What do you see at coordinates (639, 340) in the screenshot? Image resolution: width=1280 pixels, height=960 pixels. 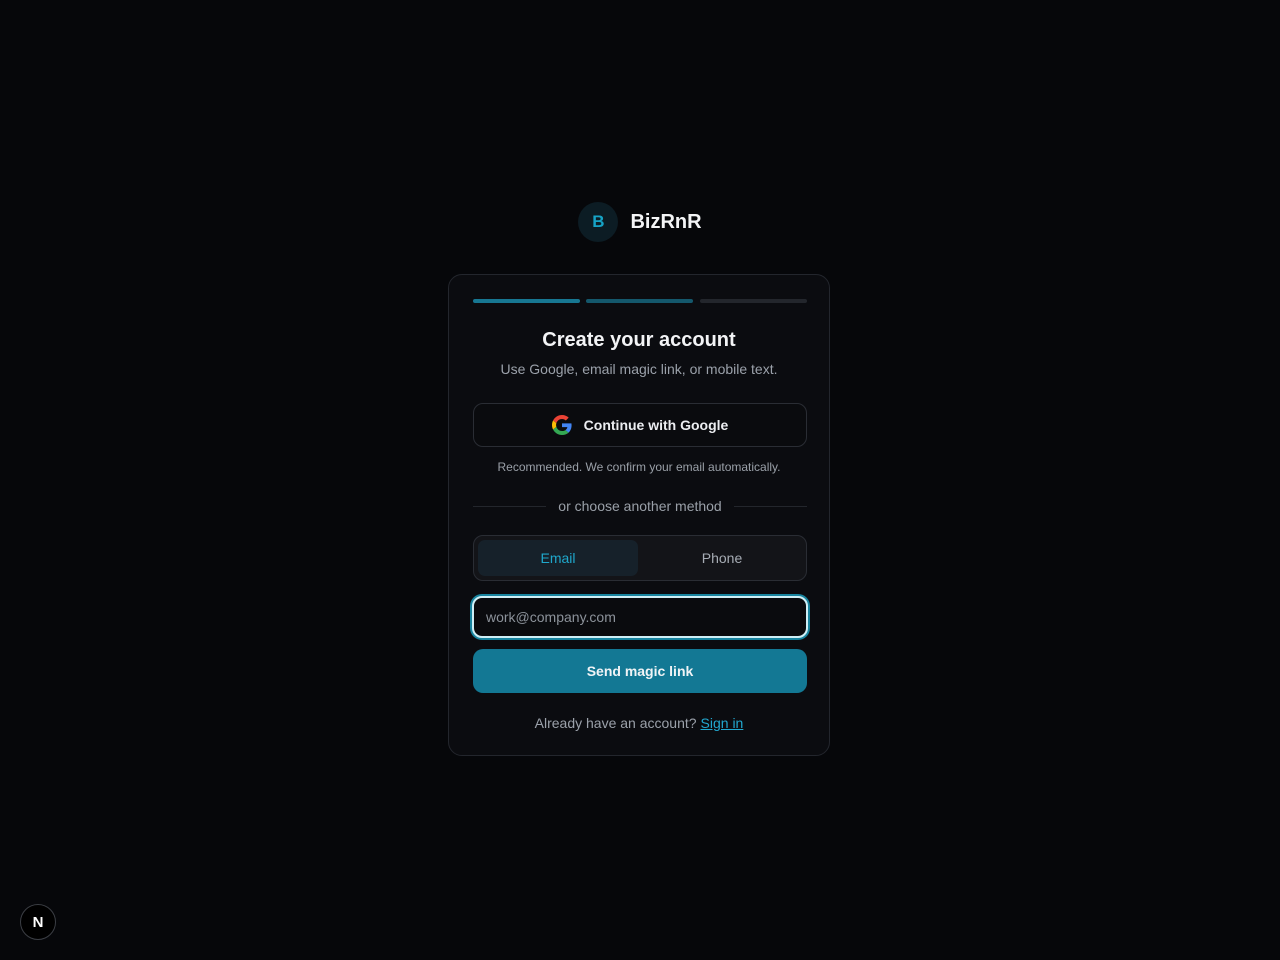 I see `page-title: Create your account` at bounding box center [639, 340].